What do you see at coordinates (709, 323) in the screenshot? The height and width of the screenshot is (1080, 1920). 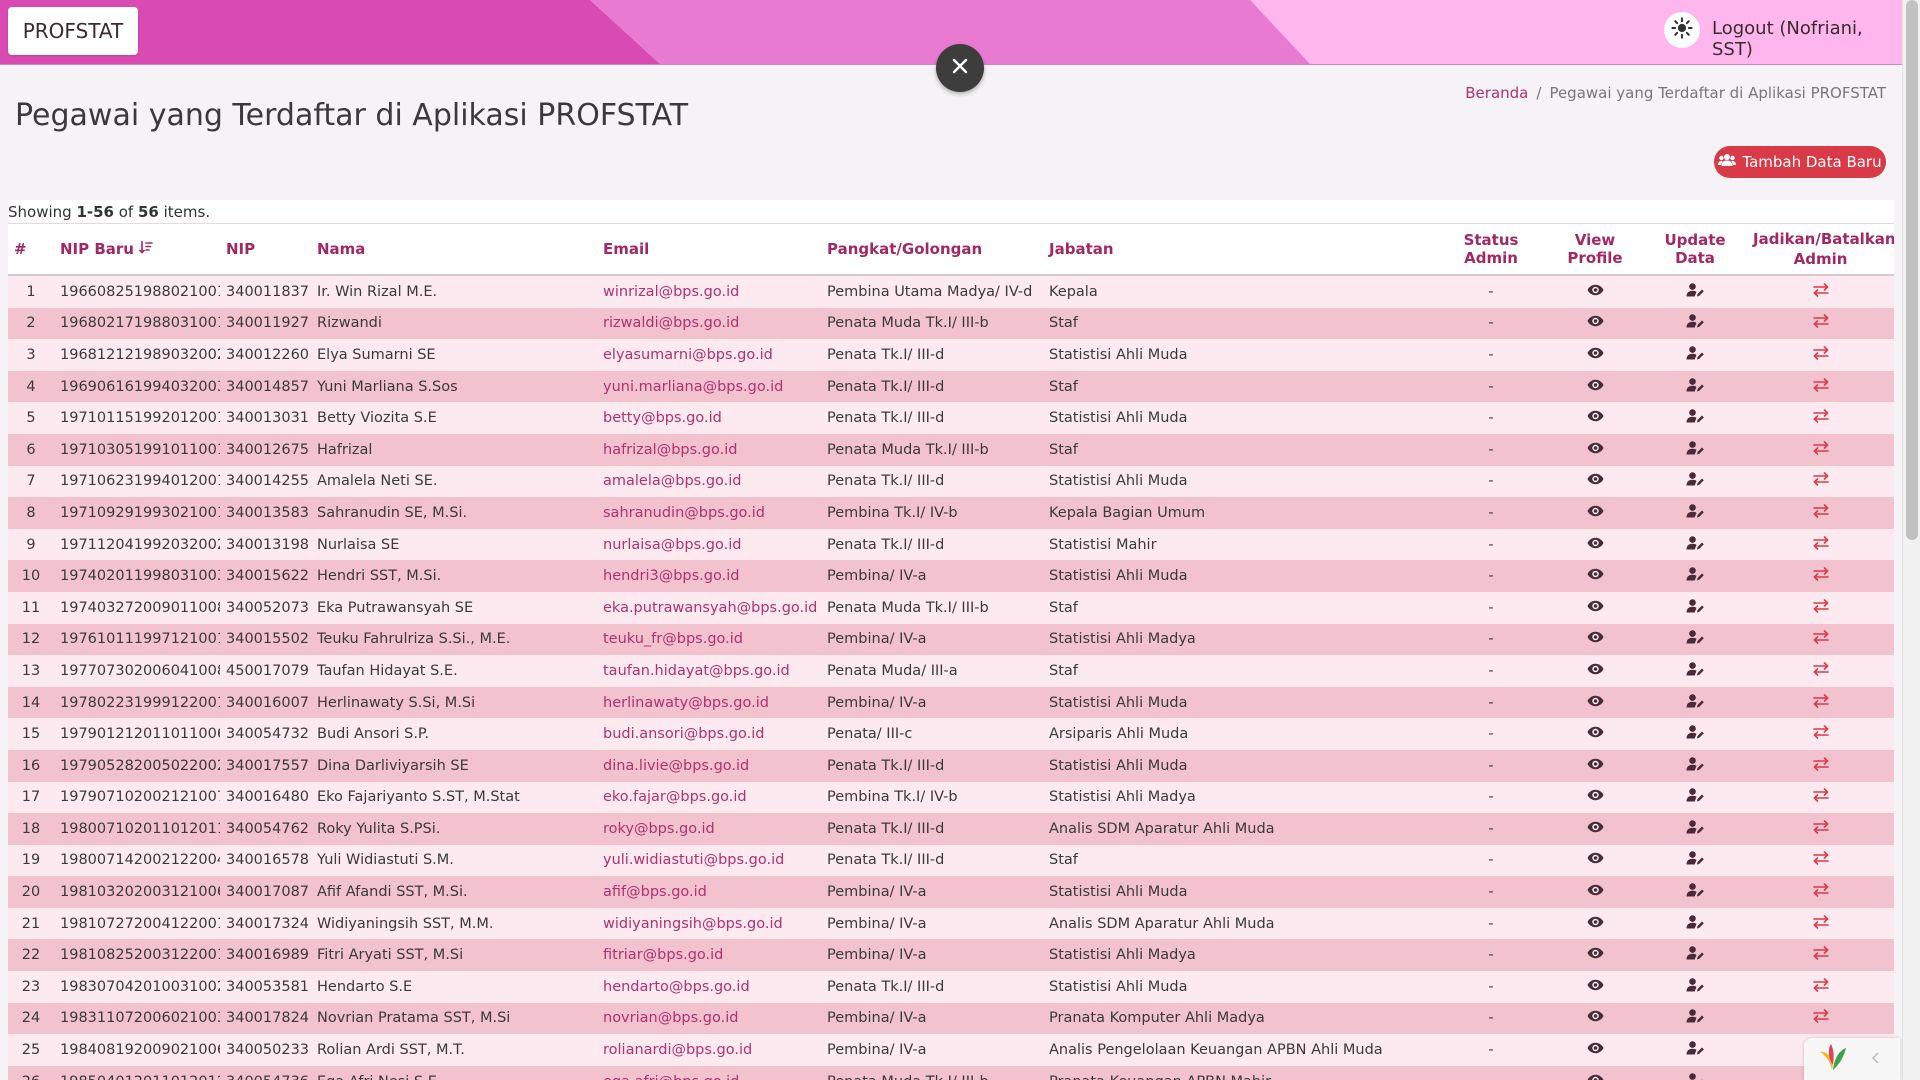 I see `cell-email: rizwaldi@bps.go.id` at bounding box center [709, 323].